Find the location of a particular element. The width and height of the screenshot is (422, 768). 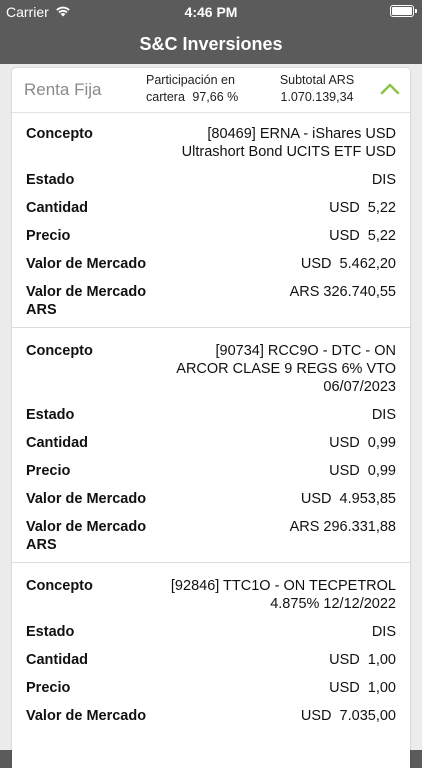

precio-value: USD 0,99 is located at coordinates (362, 471).